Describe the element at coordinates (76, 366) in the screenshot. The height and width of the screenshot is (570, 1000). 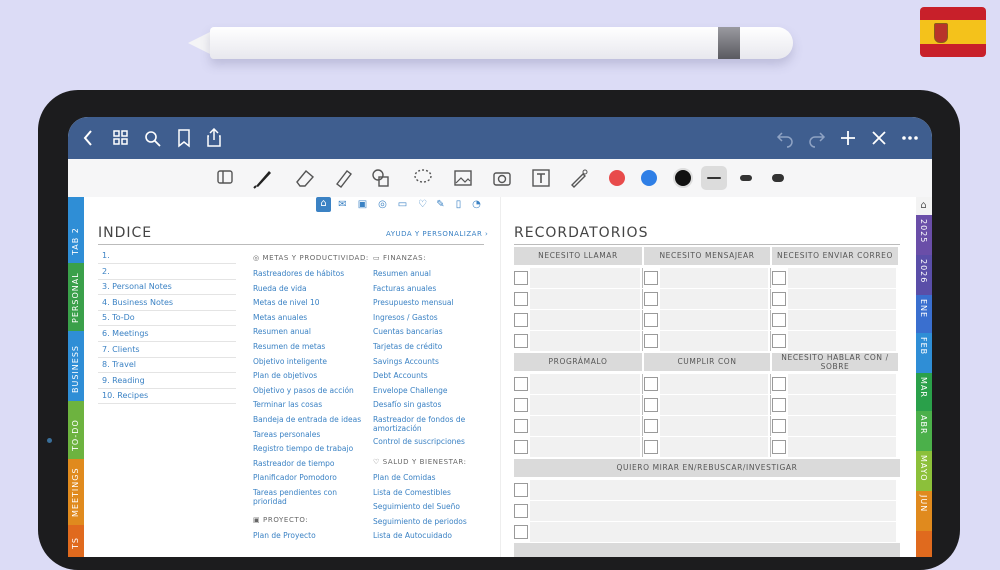
I see `tab-business: BUSINESS` at that location.